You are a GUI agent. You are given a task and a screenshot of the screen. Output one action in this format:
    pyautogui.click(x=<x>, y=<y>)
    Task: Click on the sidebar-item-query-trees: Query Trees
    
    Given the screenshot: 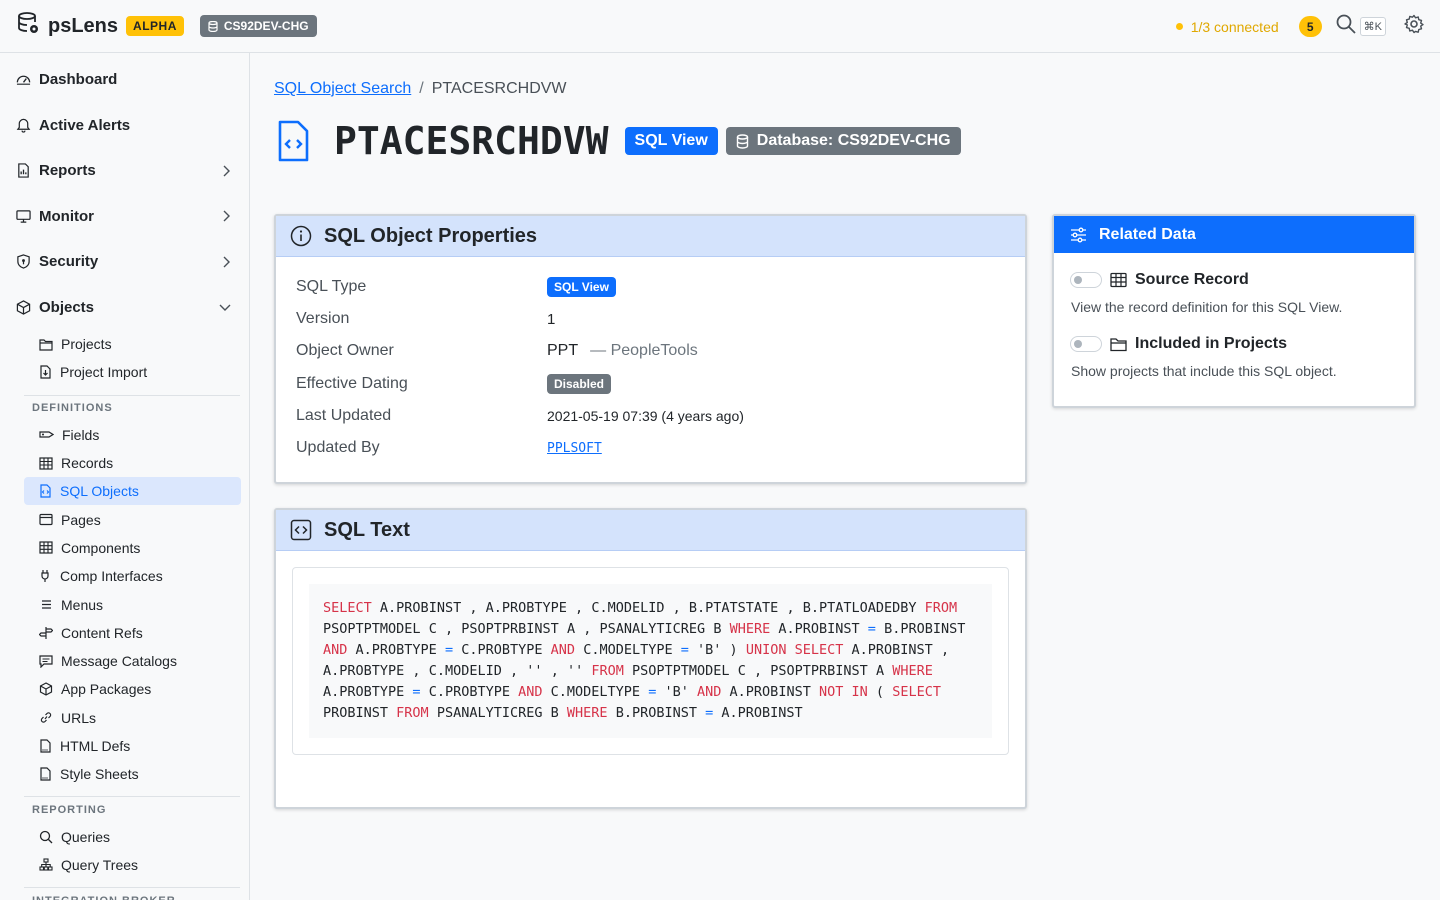 What is the action you would take?
    pyautogui.click(x=120, y=865)
    